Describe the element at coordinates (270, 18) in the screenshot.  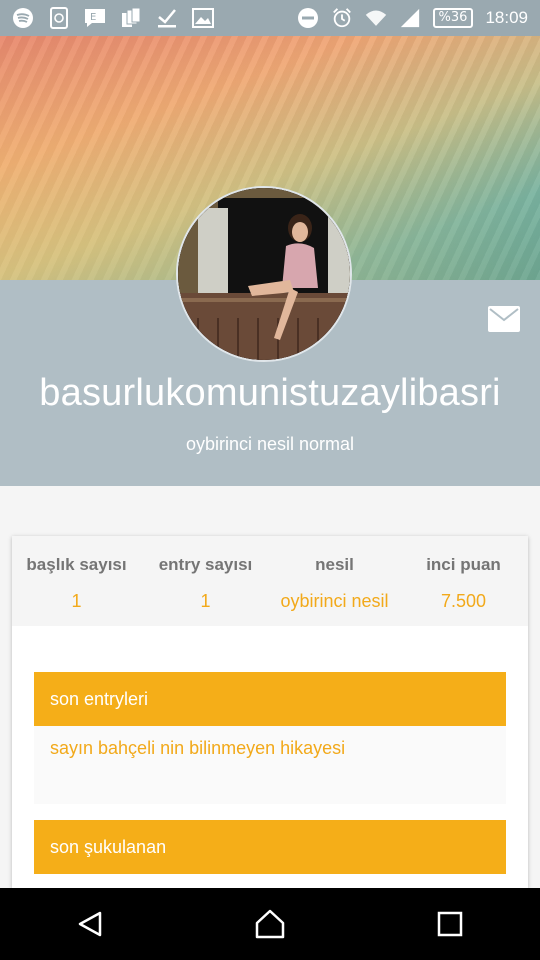
I see `status-bar: E %36 18:09` at that location.